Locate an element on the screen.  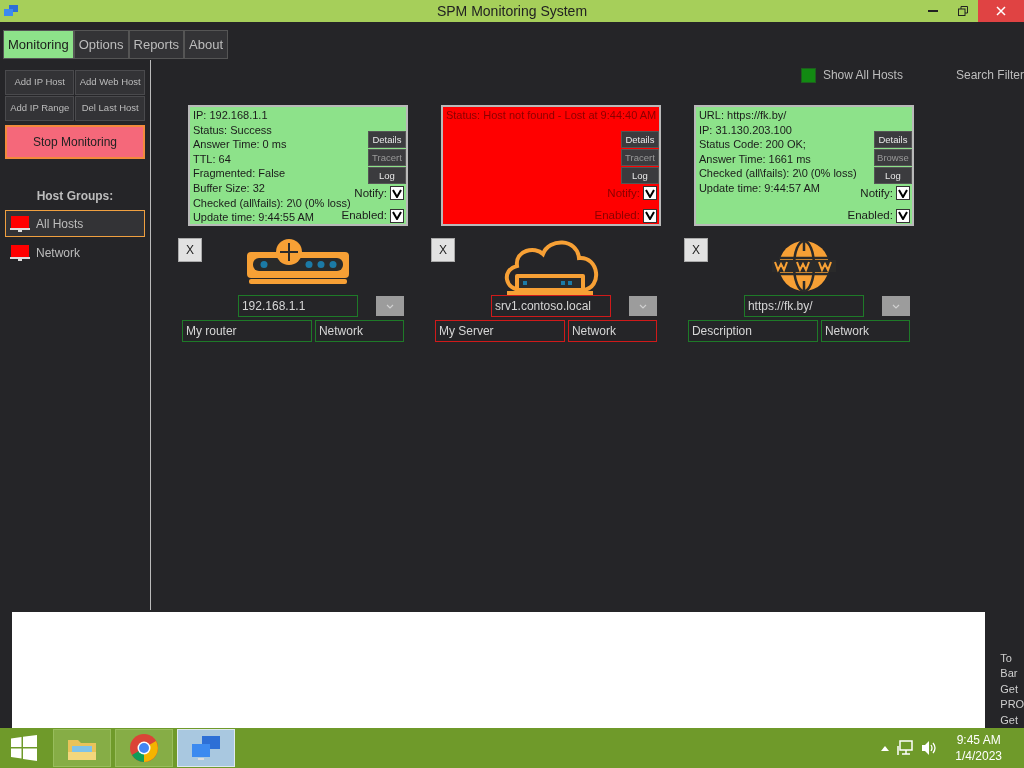
status-line: URL: https://fk.by/ is located at coordinates (742, 115).